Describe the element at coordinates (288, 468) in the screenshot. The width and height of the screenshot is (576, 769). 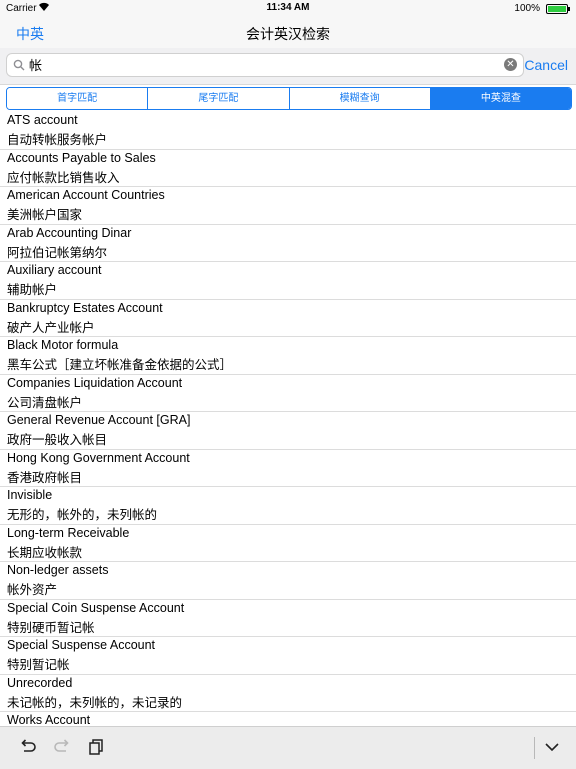
I see `list-item: Hong Kong Government Account 香港政府帐目` at that location.